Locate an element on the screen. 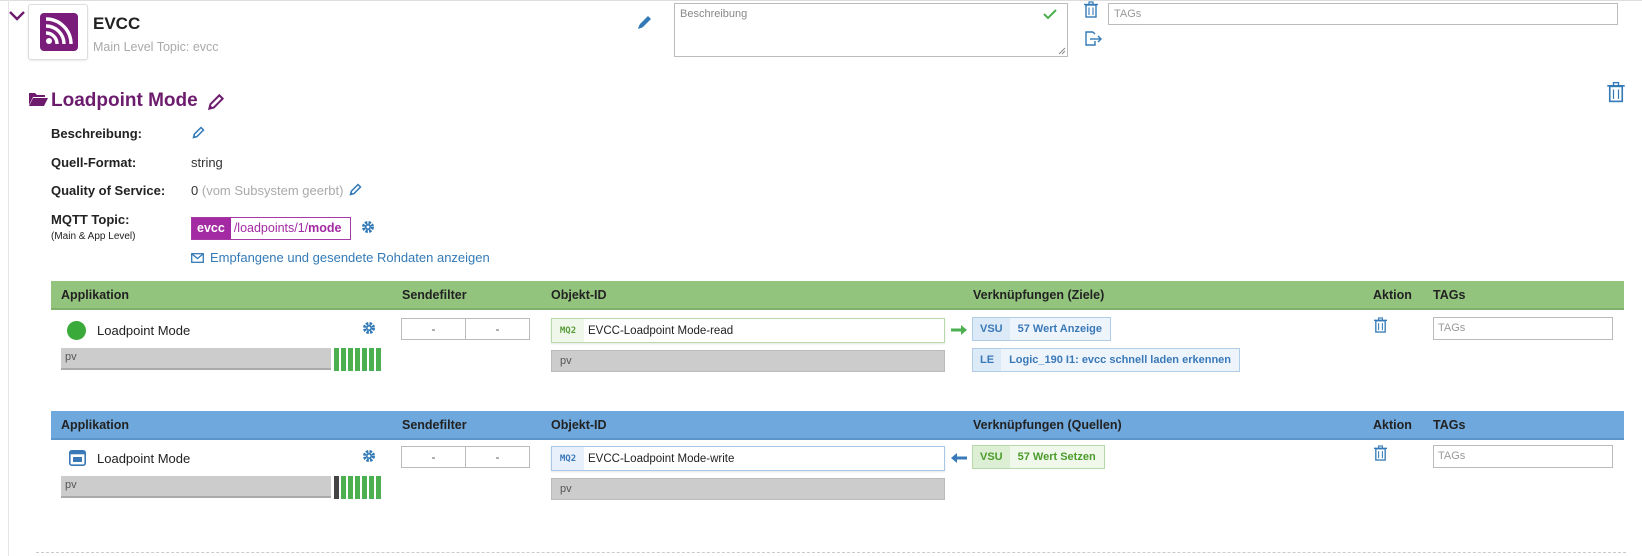 This screenshot has height=556, width=1642. export-icon is located at coordinates (1093, 38).